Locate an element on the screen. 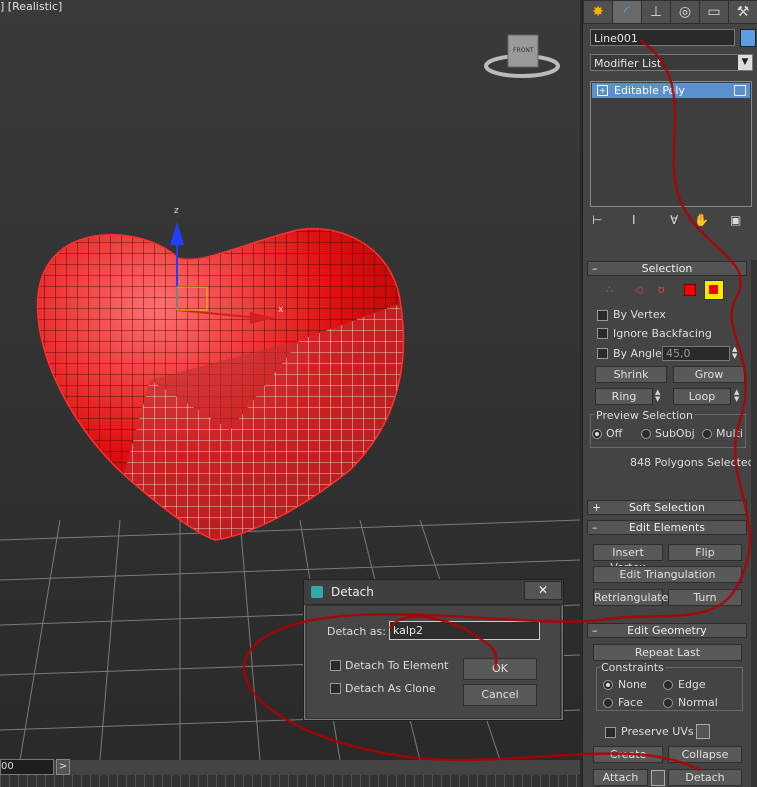  frame-field: 00 is located at coordinates (27, 767).